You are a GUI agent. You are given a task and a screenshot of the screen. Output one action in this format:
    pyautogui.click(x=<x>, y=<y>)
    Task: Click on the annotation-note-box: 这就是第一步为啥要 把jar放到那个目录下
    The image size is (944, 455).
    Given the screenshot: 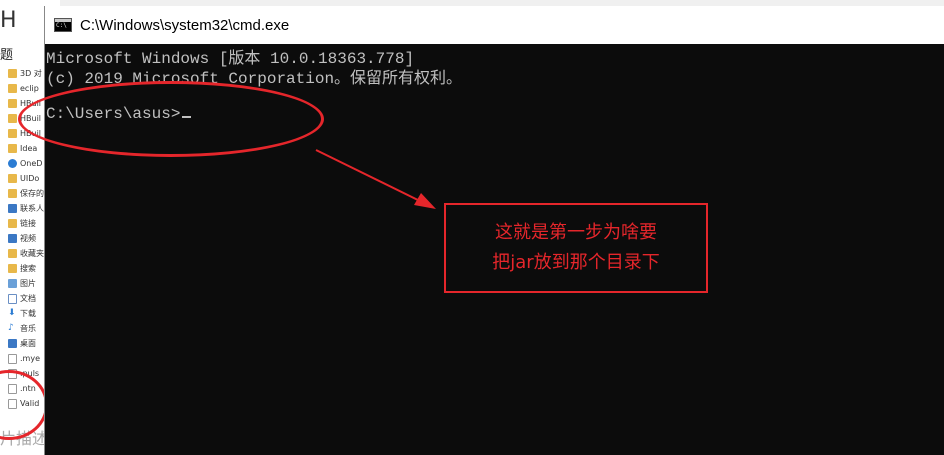 What is the action you would take?
    pyautogui.click(x=576, y=248)
    